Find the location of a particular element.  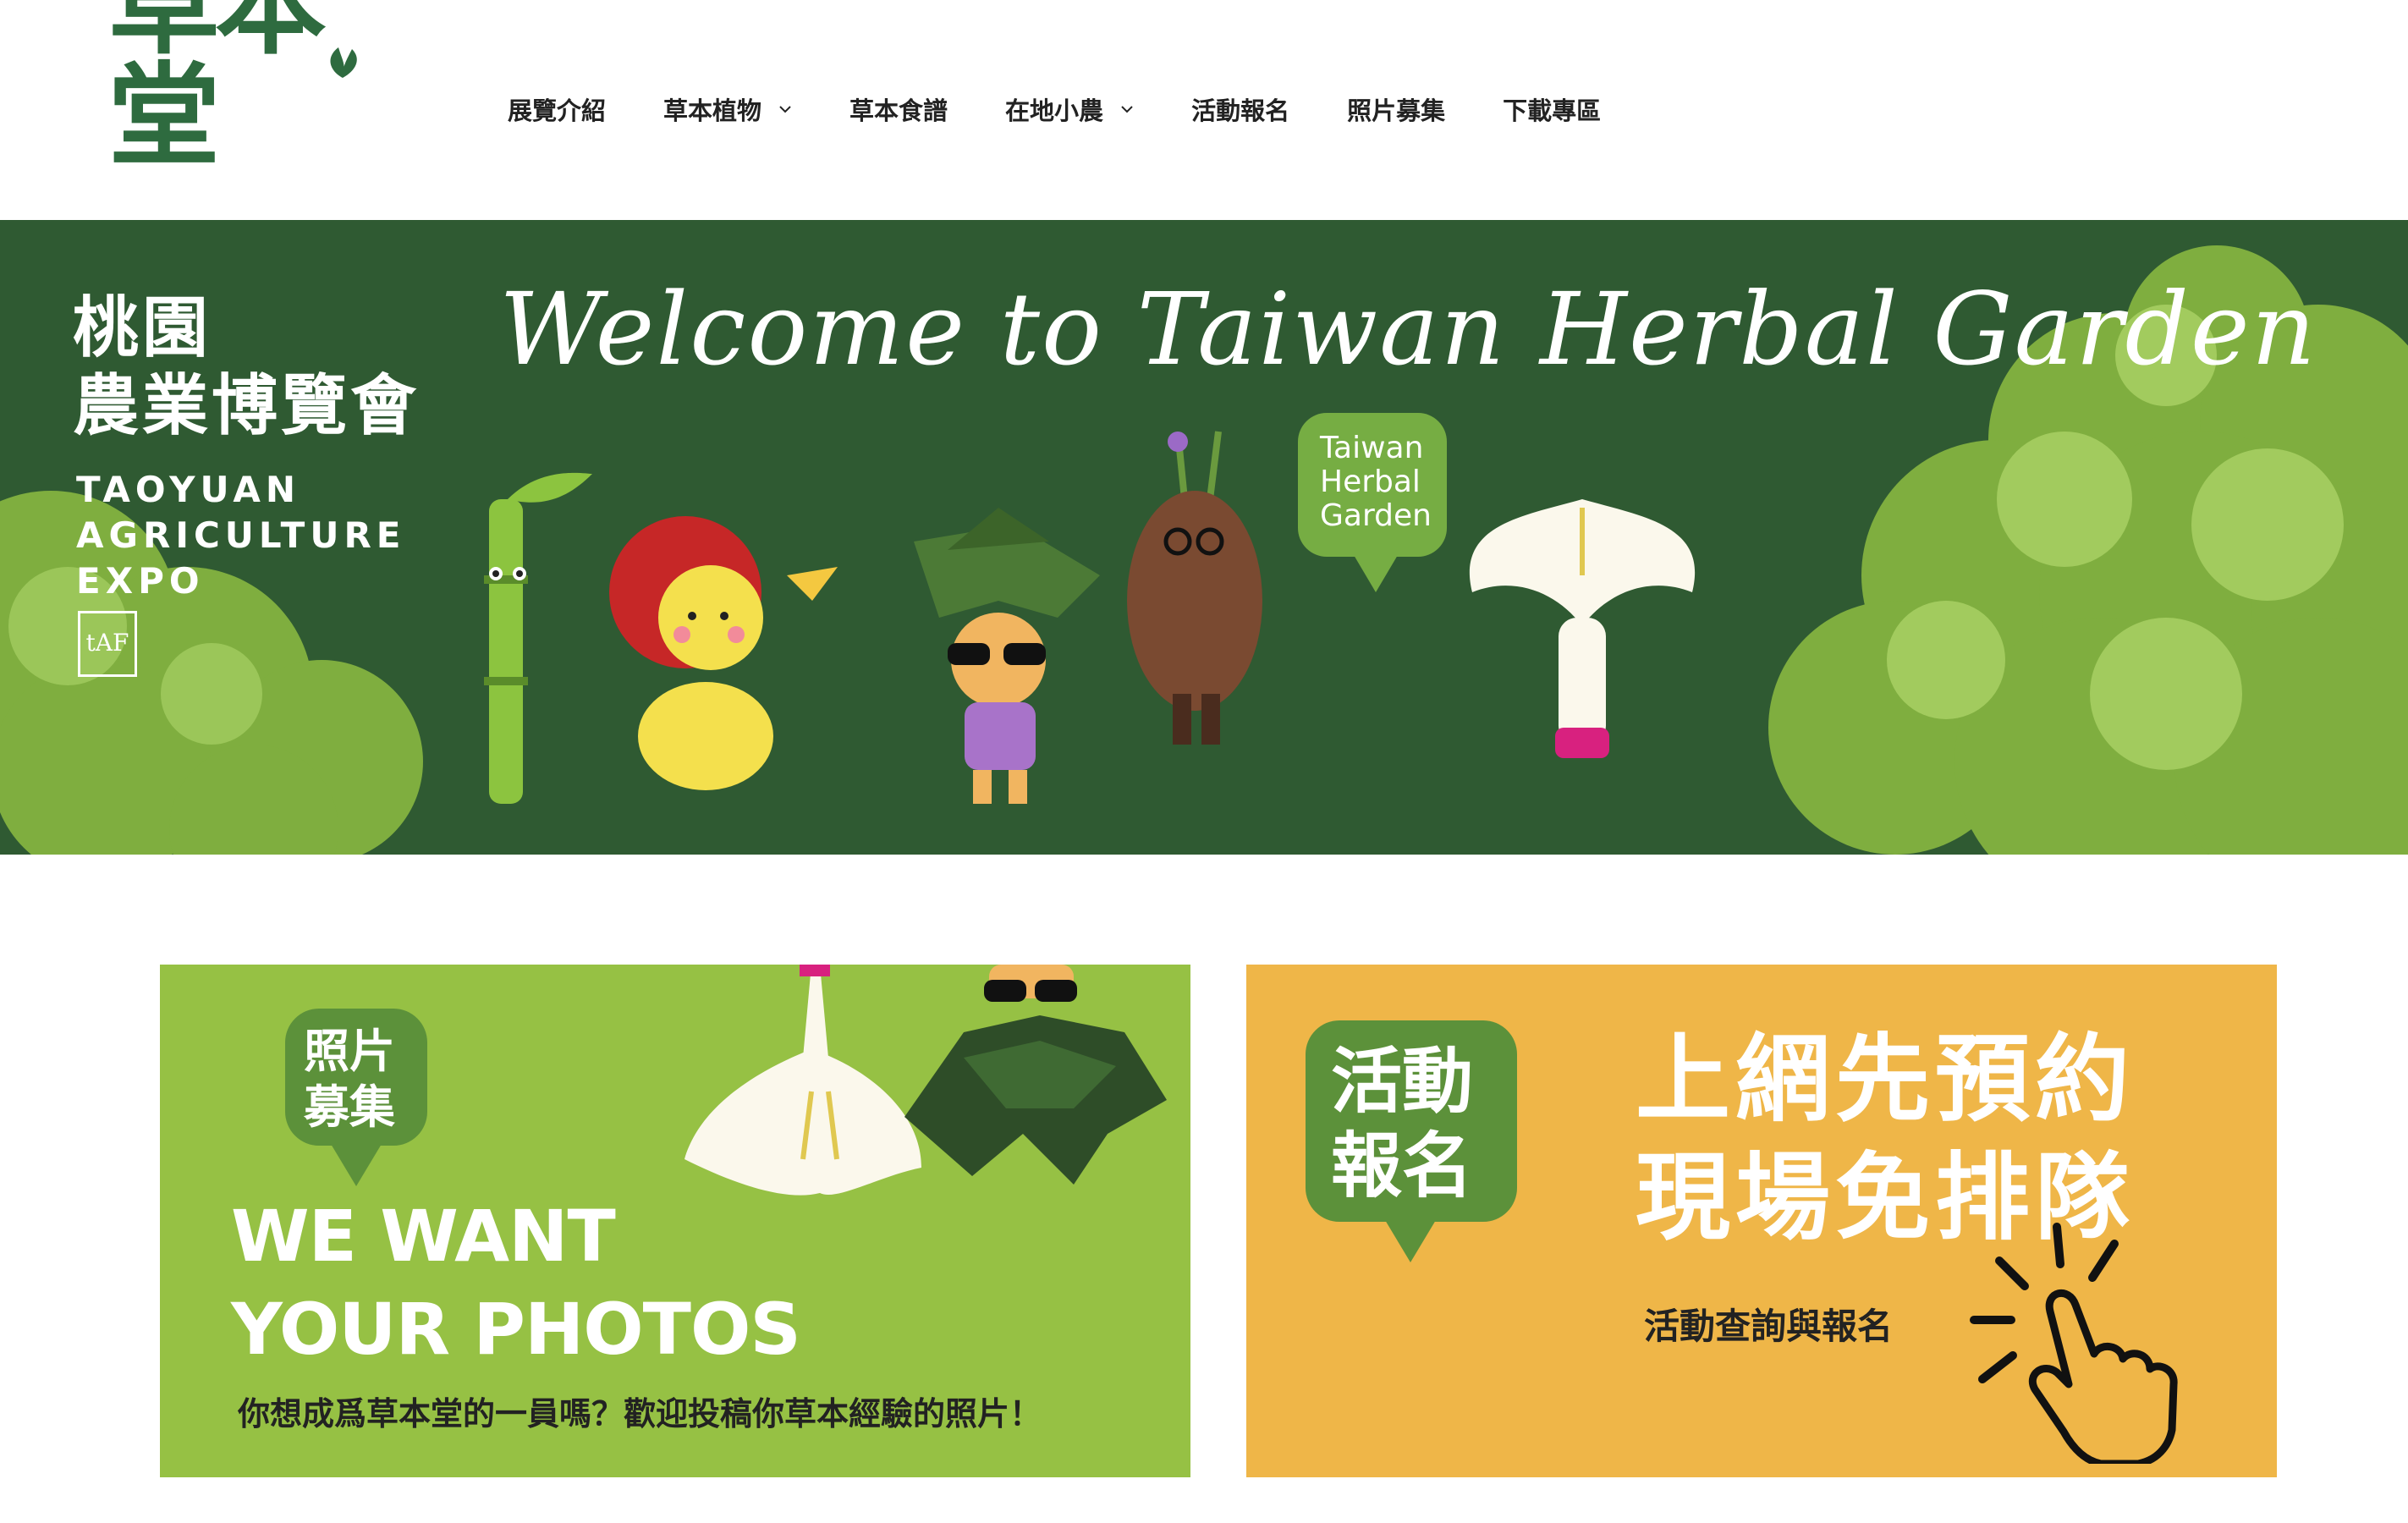

nav-label: 在地小農 is located at coordinates (1054, 111).